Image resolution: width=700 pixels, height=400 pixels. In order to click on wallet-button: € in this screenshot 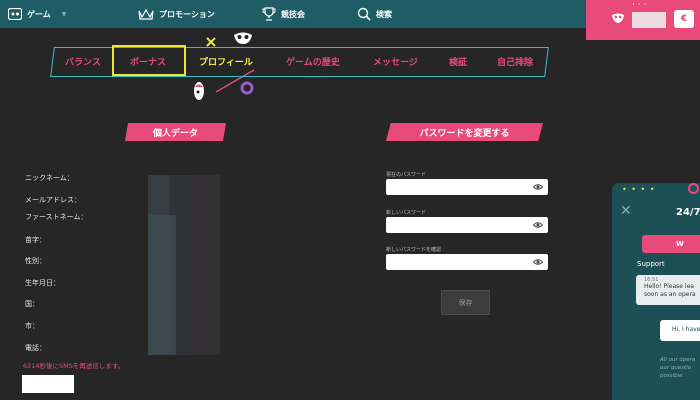, I will do `click(684, 19)`.